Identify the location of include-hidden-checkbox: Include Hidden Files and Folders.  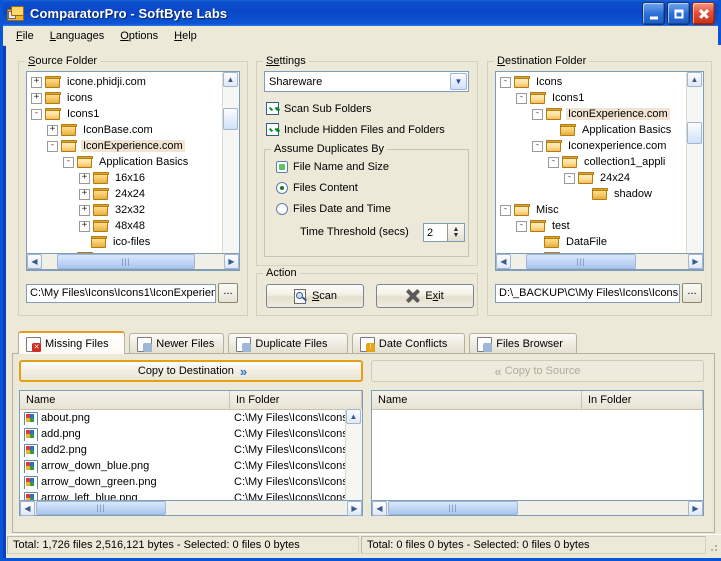
(355, 129).